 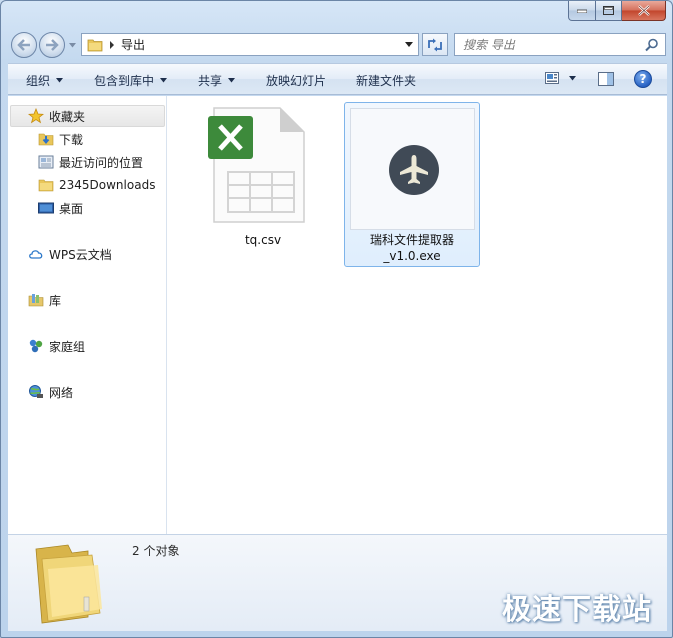 I want to click on slideshow-label: 放映幻灯片, so click(x=296, y=80).